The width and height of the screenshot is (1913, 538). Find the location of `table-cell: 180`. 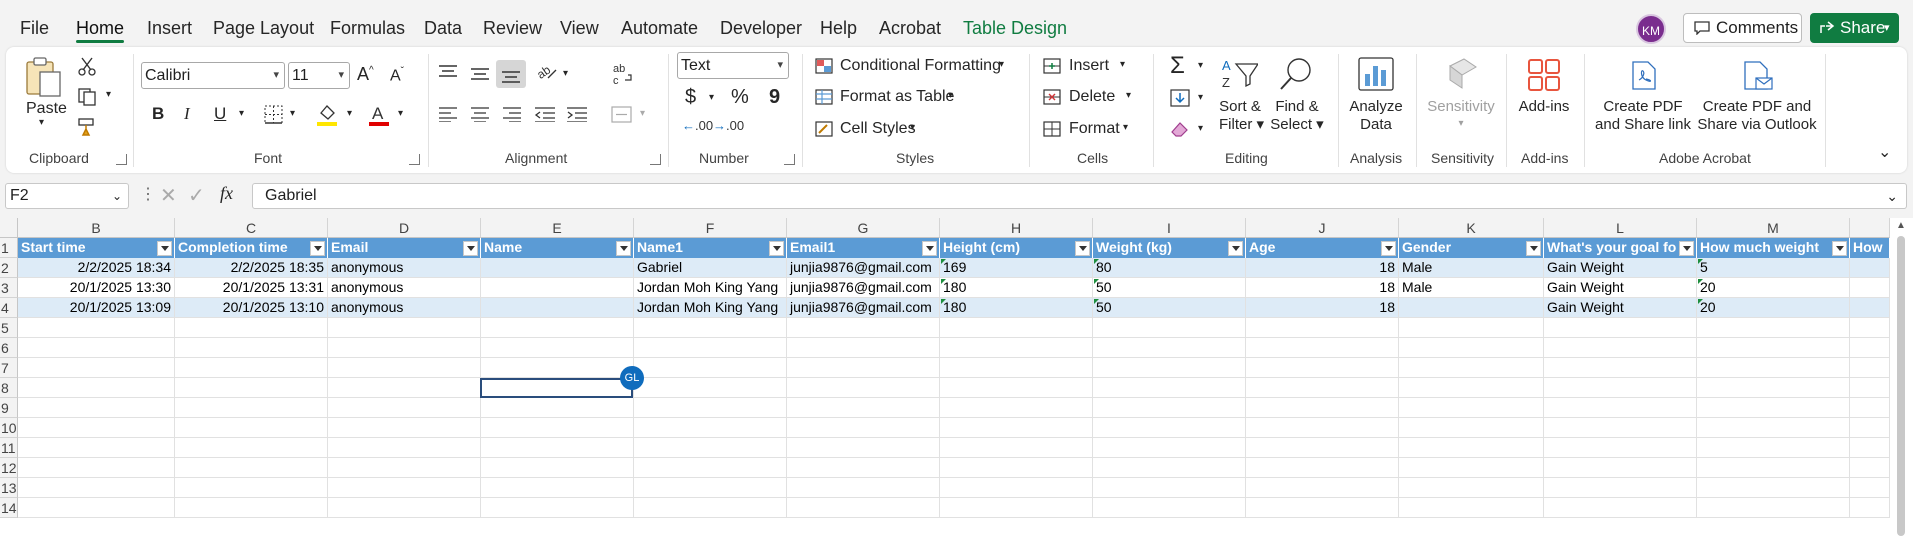

table-cell: 180 is located at coordinates (1016, 308).